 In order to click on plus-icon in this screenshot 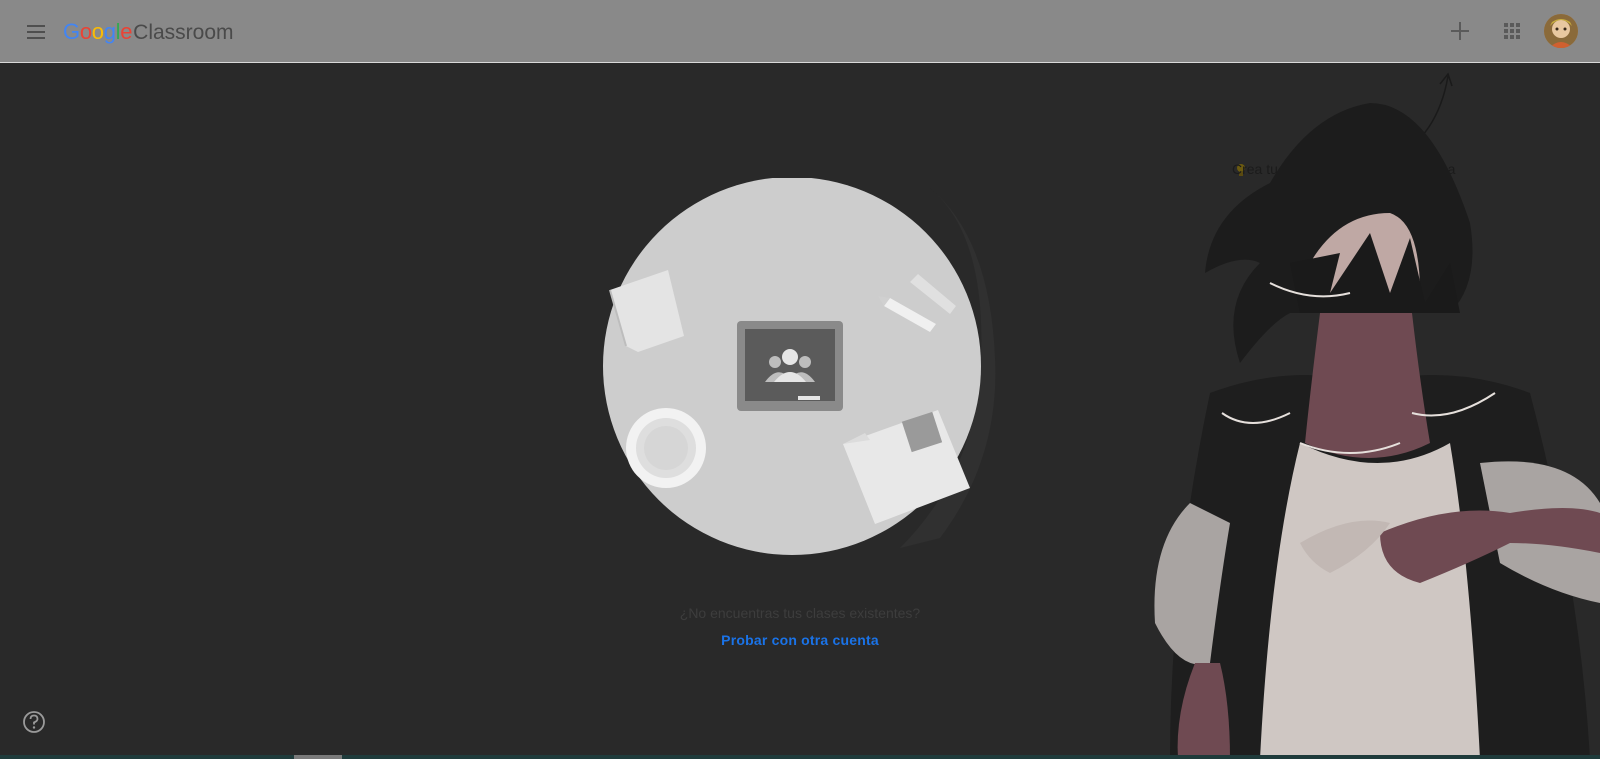, I will do `click(1460, 31)`.